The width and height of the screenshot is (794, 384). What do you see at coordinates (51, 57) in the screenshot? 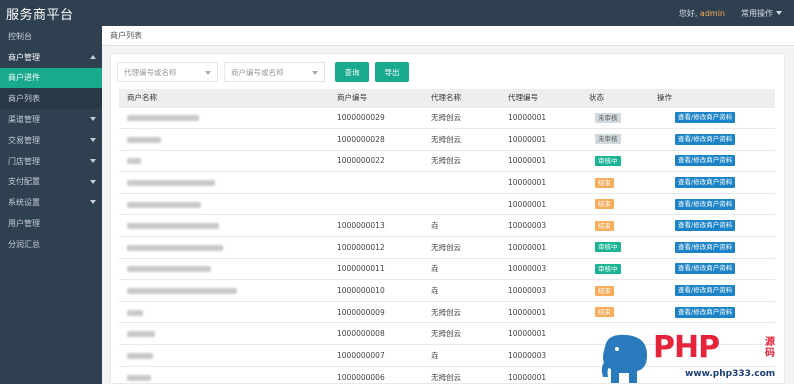
I see `sidebar-item: 商户管理` at bounding box center [51, 57].